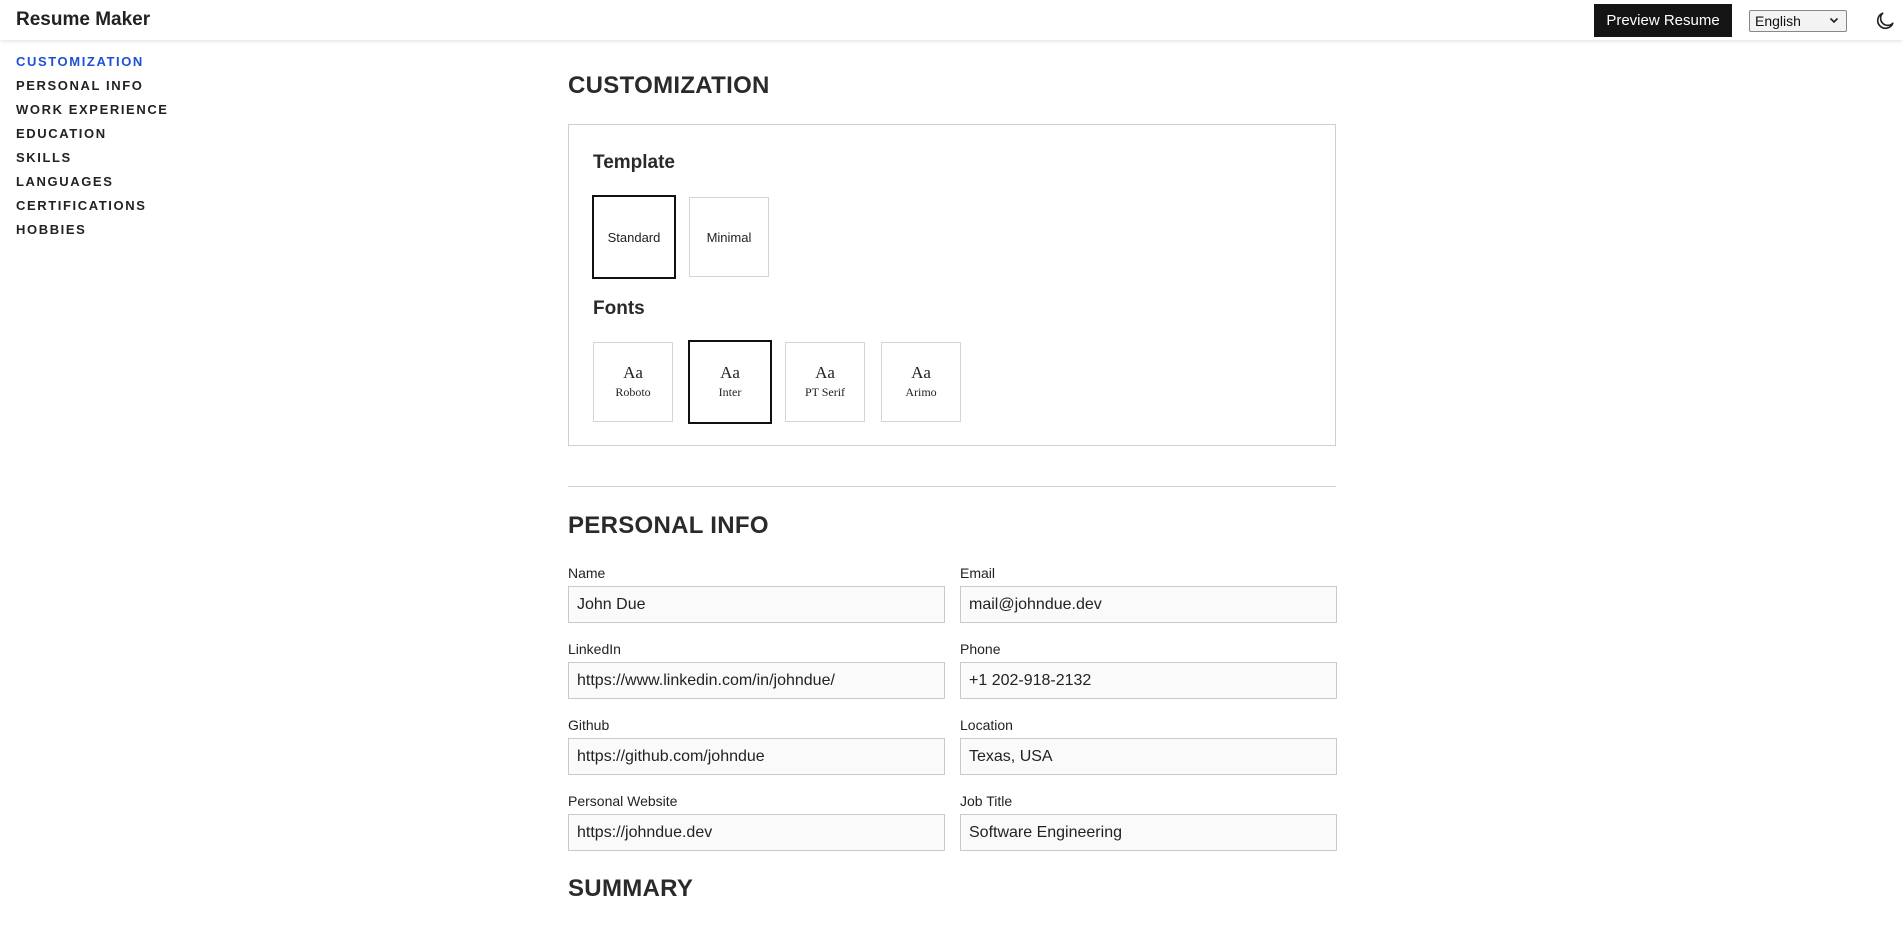 The width and height of the screenshot is (1903, 927). I want to click on template-option-minimal: Minimal, so click(729, 237).